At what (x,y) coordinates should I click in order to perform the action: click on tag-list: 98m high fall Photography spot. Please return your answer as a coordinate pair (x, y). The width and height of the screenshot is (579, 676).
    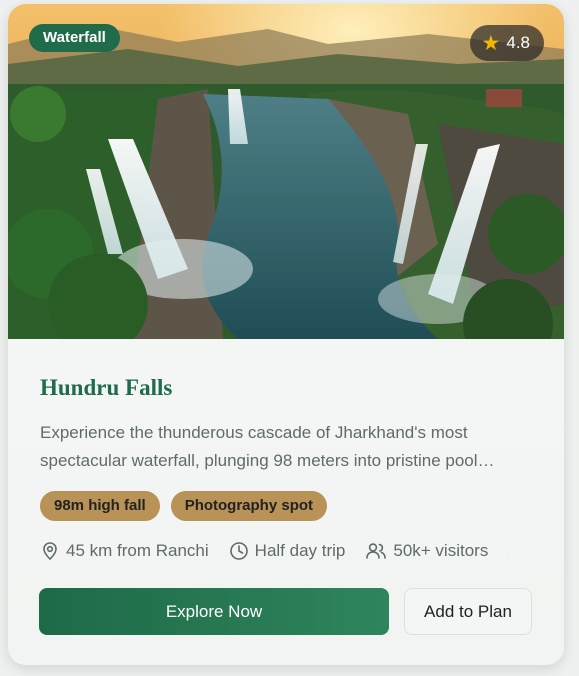
    Looking at the image, I should click on (184, 506).